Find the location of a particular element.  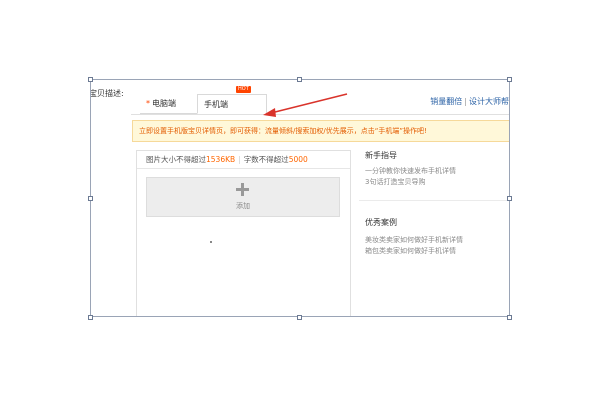

link-sales: 销量翻倍 is located at coordinates (446, 101).